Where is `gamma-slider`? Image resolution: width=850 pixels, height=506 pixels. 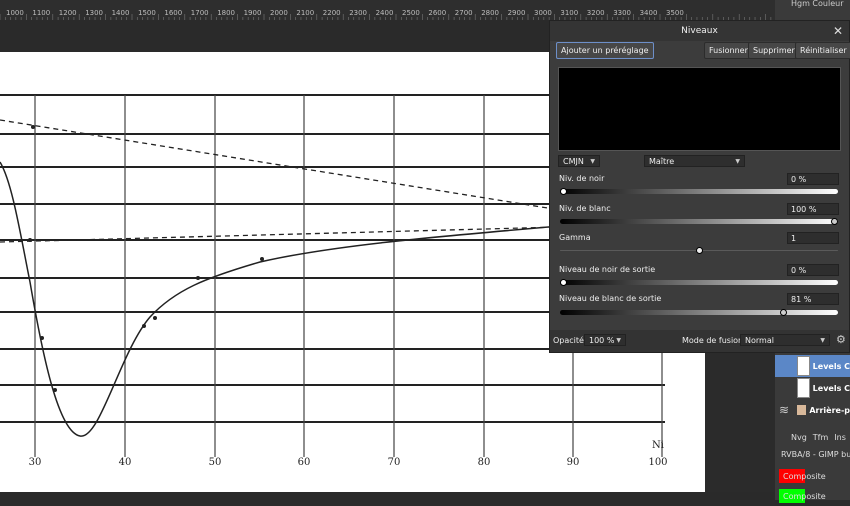 gamma-slider is located at coordinates (699, 250).